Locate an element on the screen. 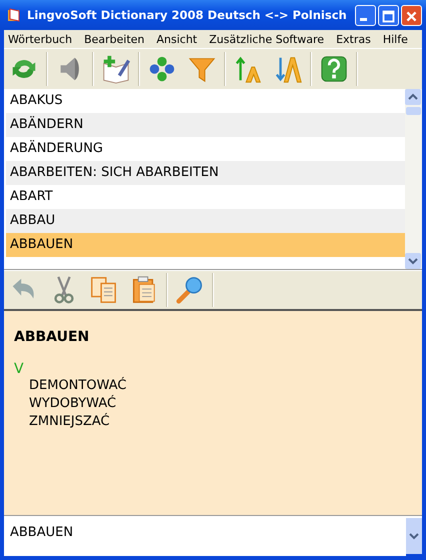  window-title: LingvoSoft Dictionary 2008 Deutsch <-> Polnisch is located at coordinates (187, 15).